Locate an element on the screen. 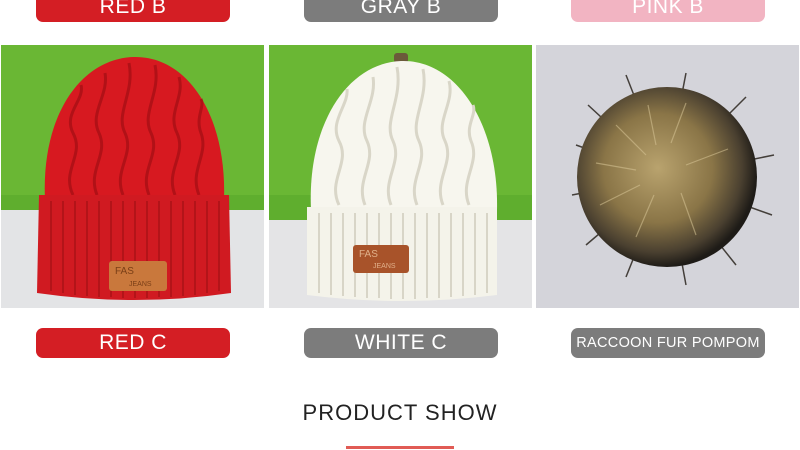  label-pink-b-text: PINK B is located at coordinates (668, 9).